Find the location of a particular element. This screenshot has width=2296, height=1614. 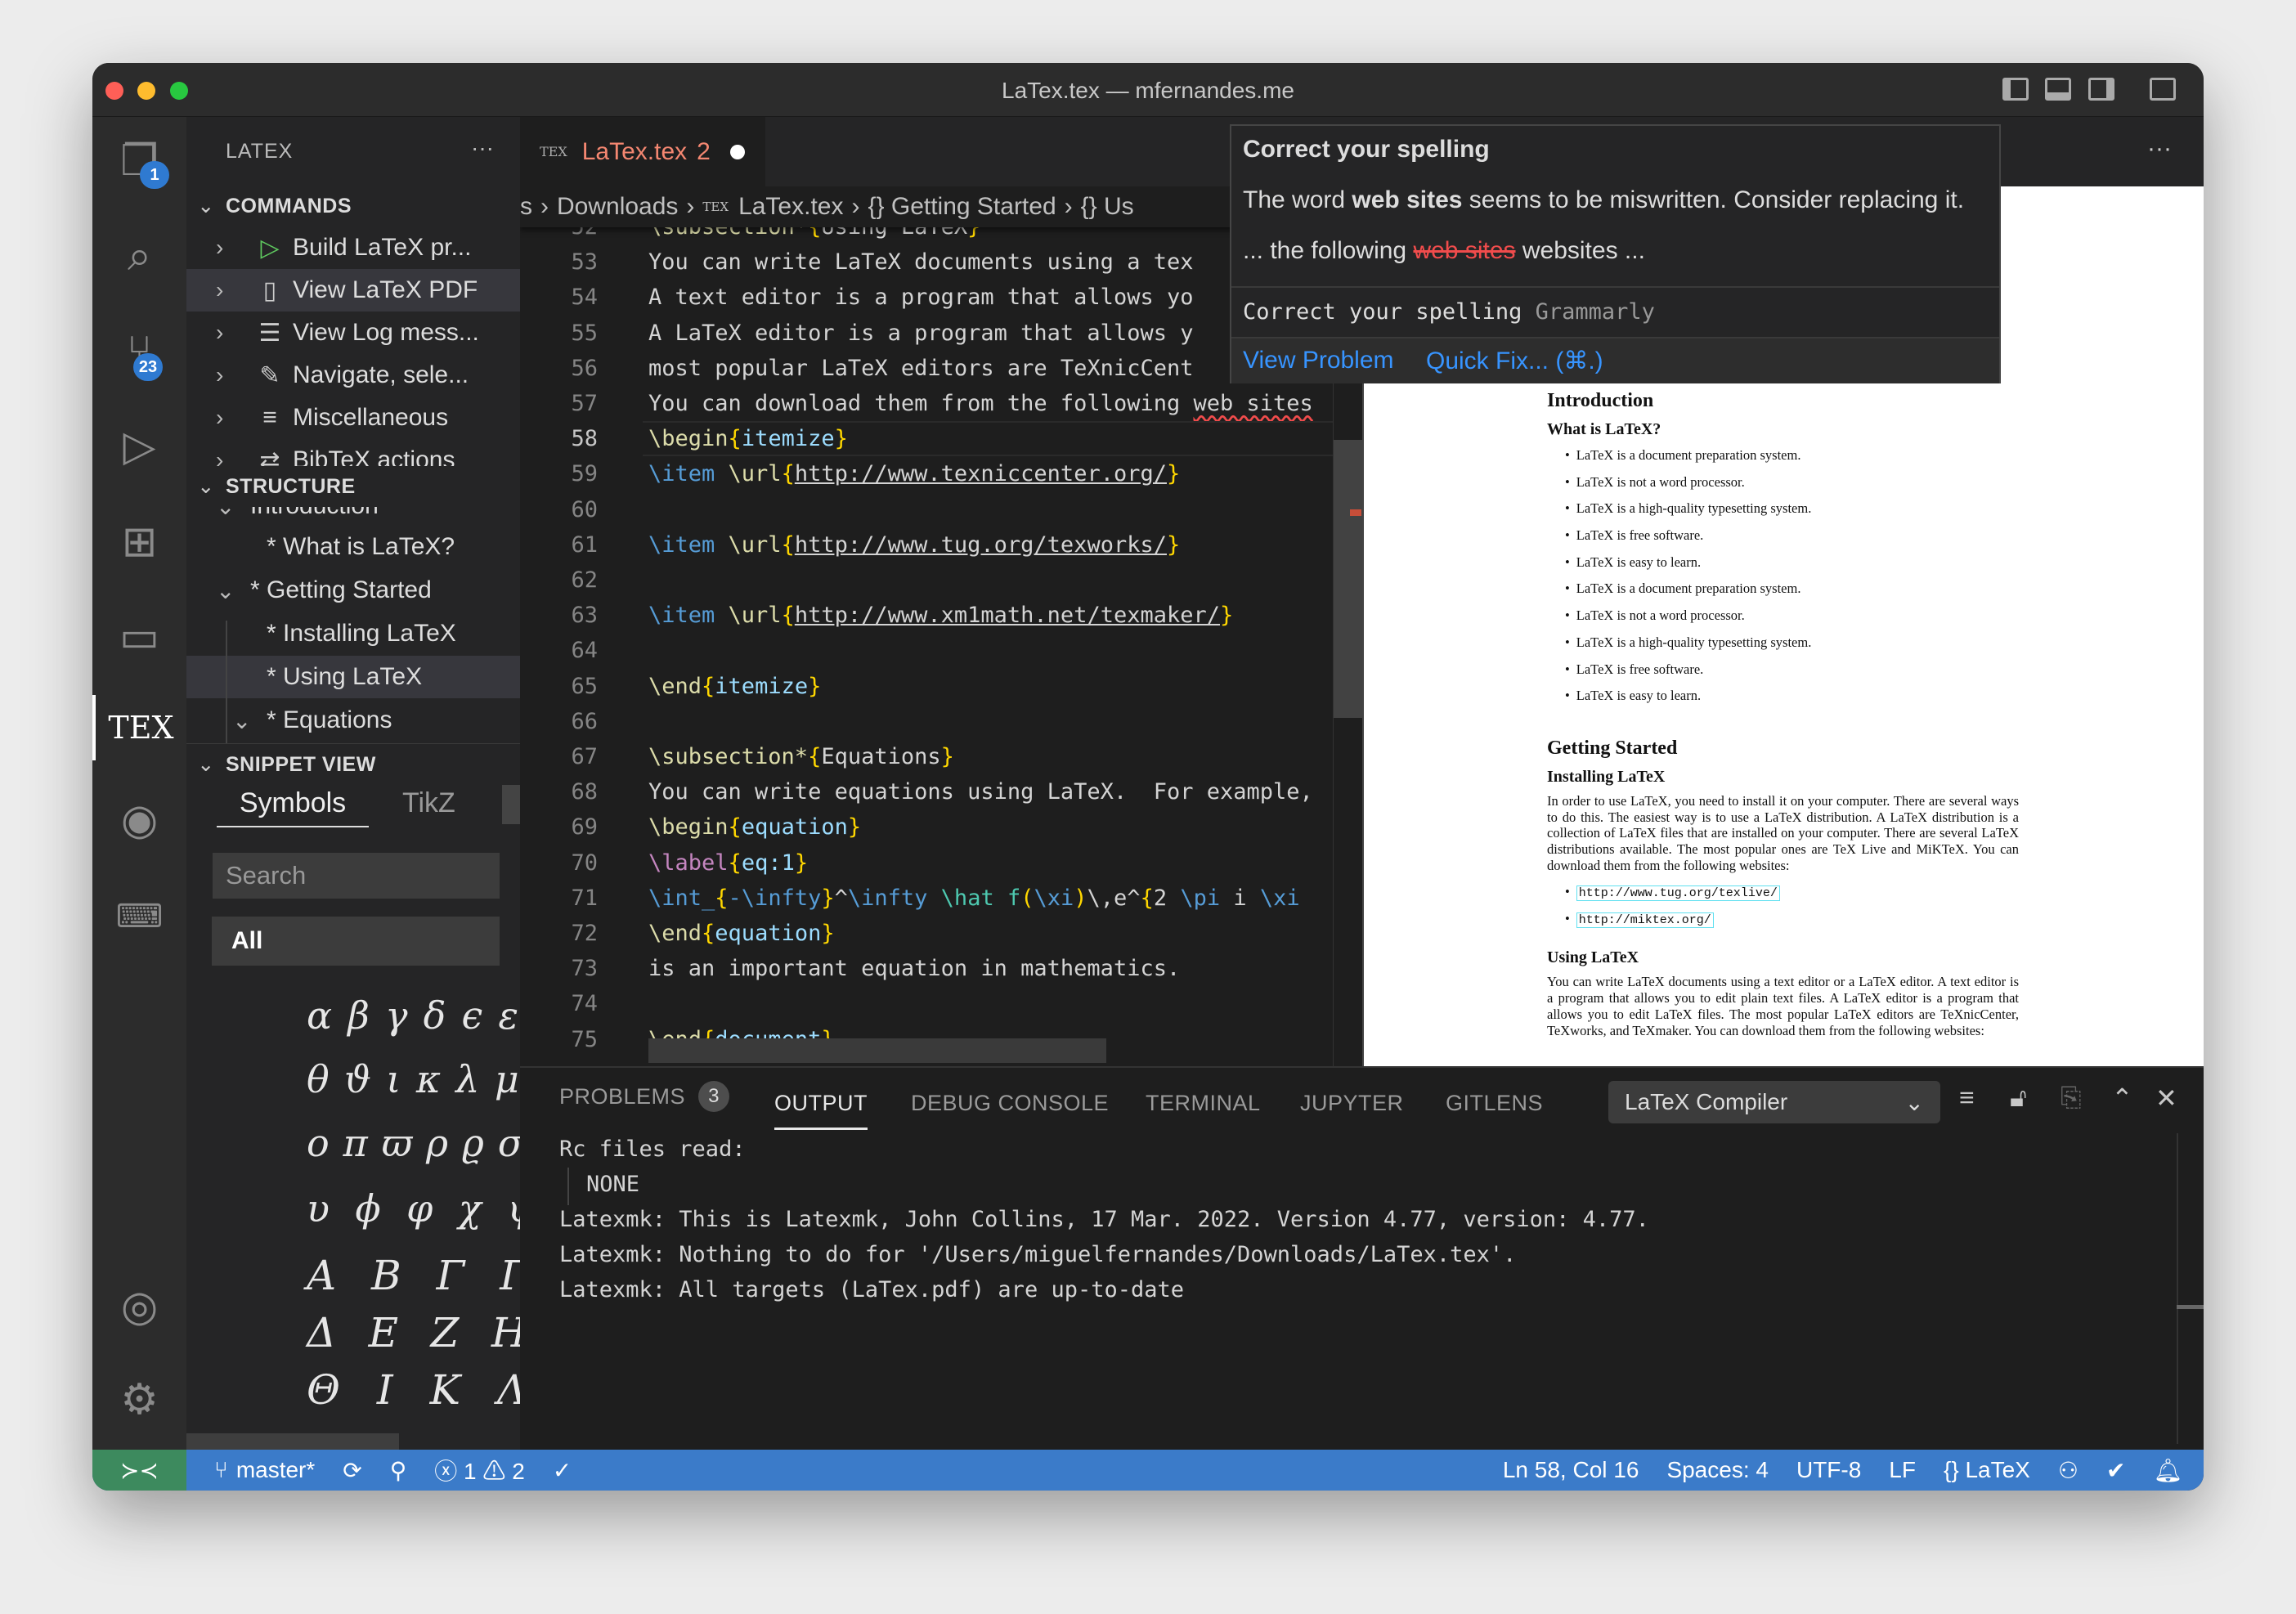

structure-section-header: ⌄ STRUCTURE is located at coordinates (353, 487).